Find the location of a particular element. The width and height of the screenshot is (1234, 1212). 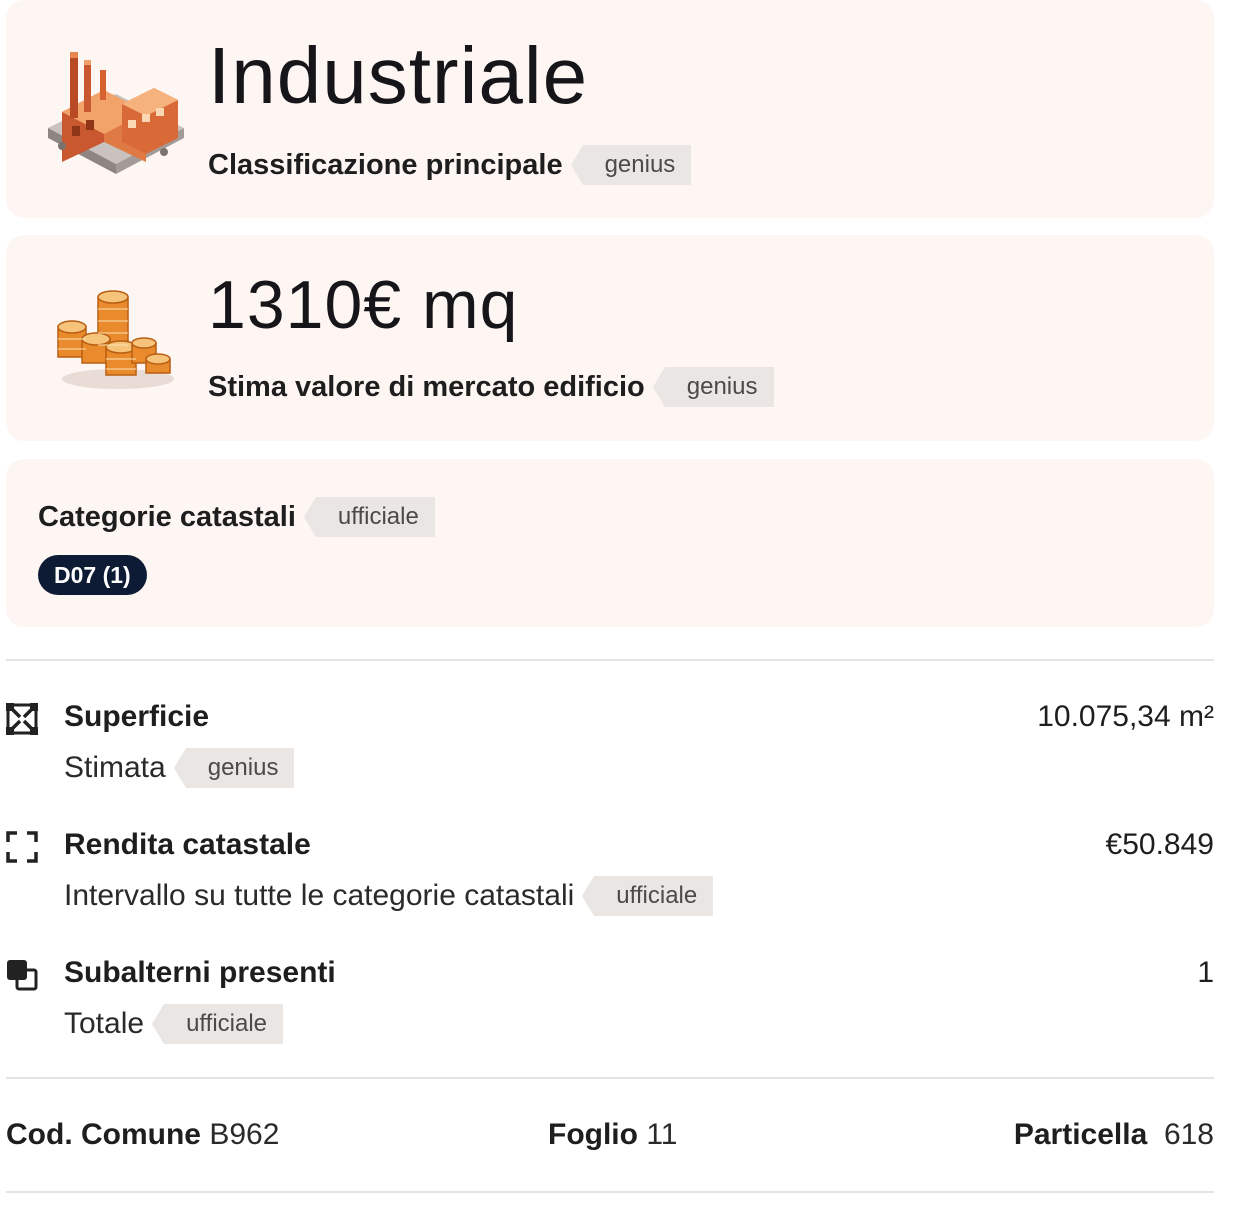

market-value-label: Stima valore di mercato edificio is located at coordinates (426, 386).